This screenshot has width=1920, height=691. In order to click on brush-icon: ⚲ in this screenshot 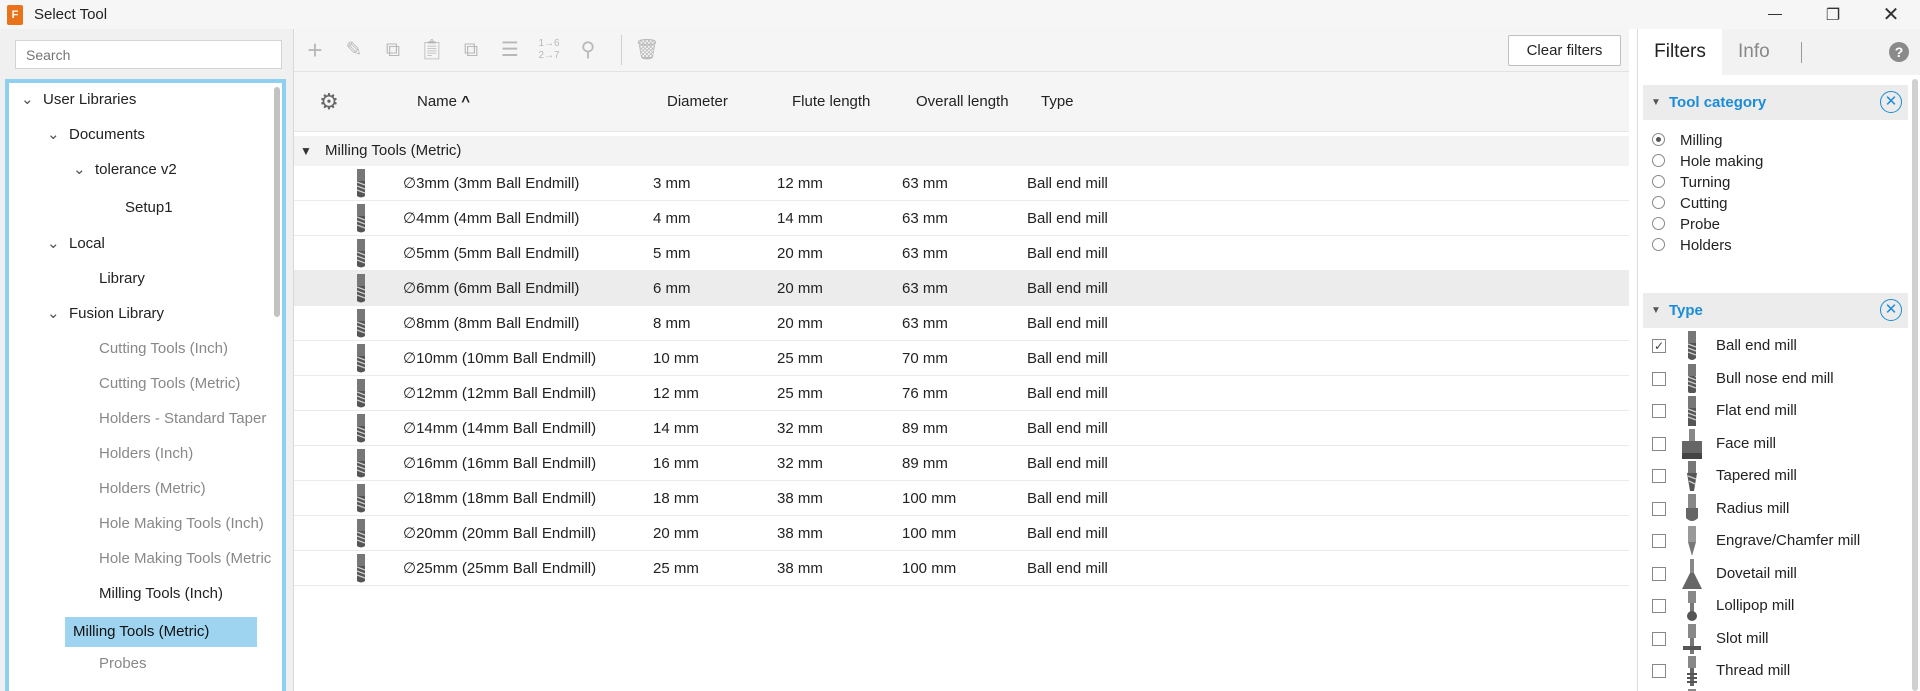, I will do `click(588, 50)`.